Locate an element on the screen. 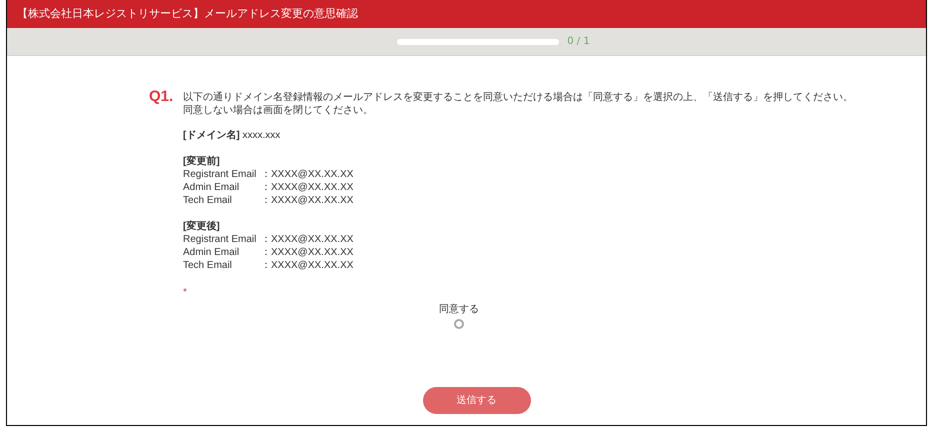 This screenshot has height=430, width=933. required-mark: * is located at coordinates (185, 292).